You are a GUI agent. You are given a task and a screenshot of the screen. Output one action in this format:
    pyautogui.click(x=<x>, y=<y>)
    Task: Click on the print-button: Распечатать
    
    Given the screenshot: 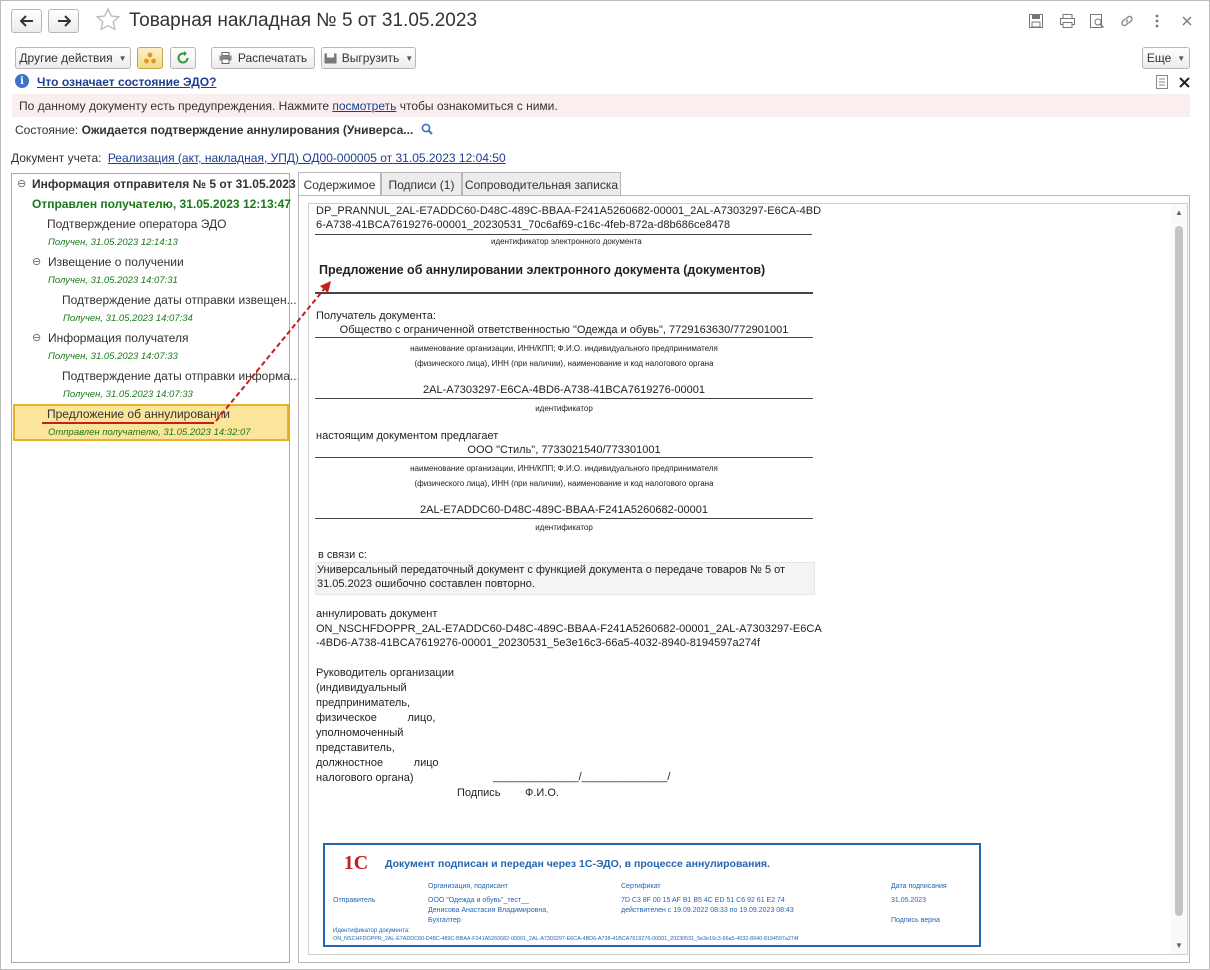 What is the action you would take?
    pyautogui.click(x=263, y=58)
    